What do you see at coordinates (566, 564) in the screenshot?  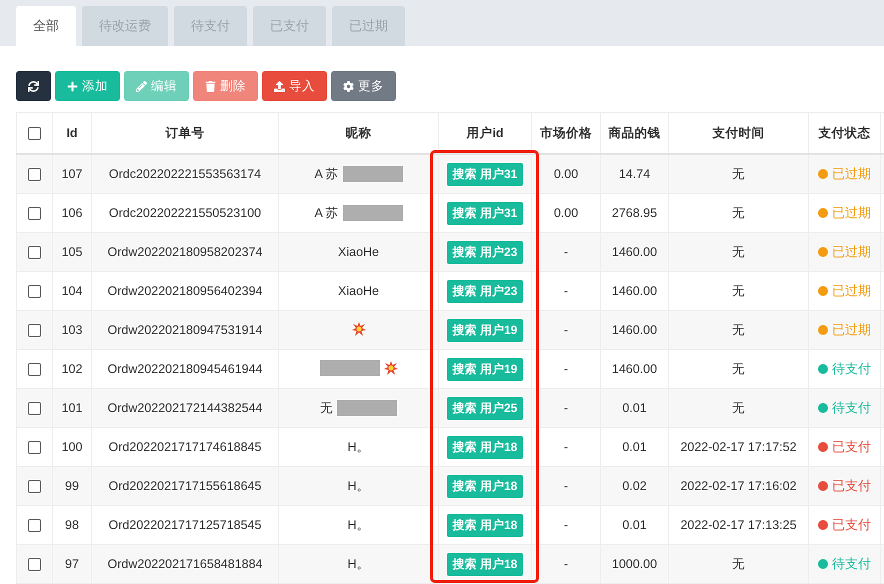 I see `table-cell: -` at bounding box center [566, 564].